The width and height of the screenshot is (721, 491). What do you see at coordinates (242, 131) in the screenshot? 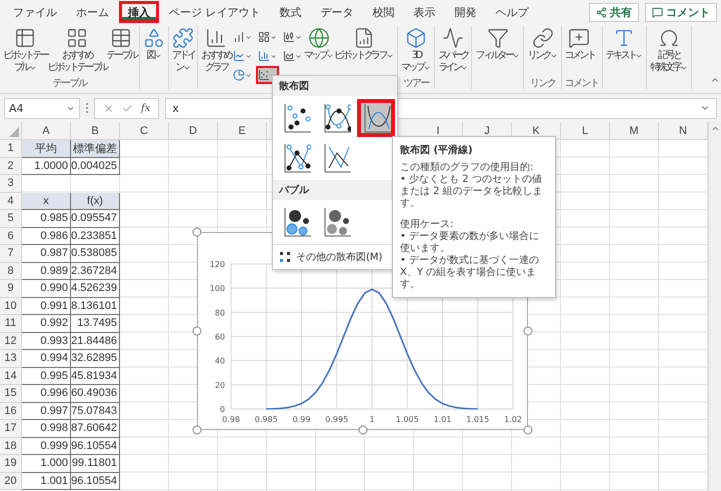
I see `column-header: E` at bounding box center [242, 131].